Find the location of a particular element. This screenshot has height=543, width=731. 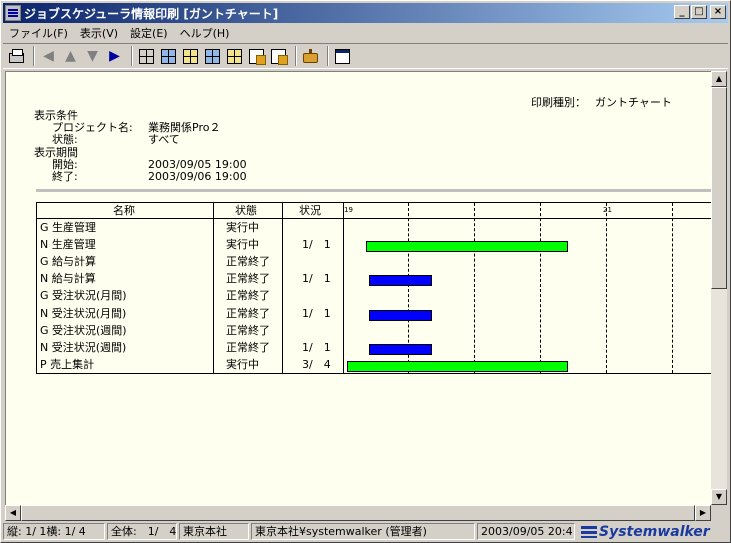

window-icon is located at coordinates (342, 56).